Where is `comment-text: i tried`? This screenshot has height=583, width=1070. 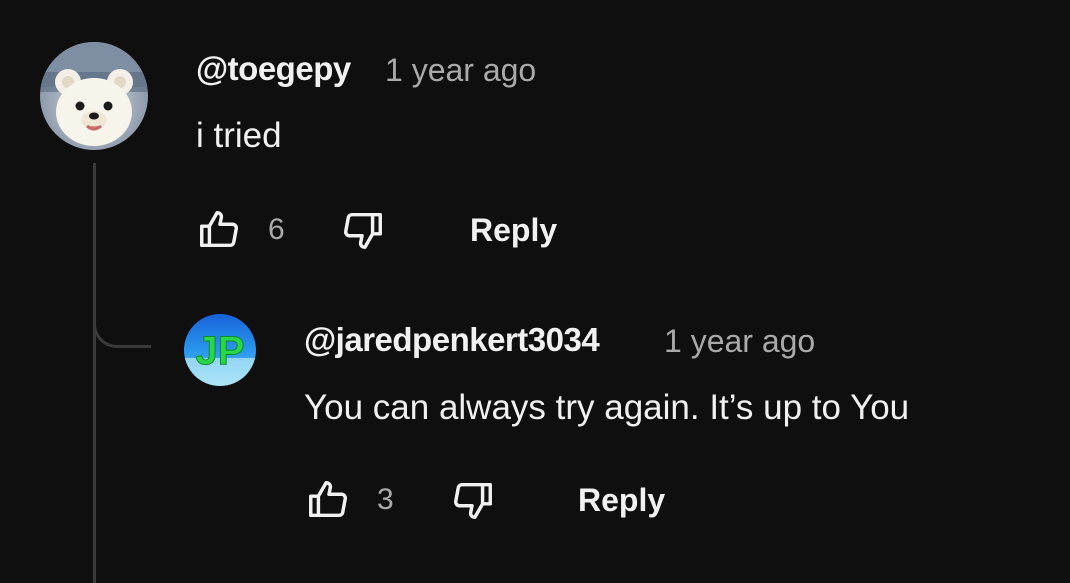
comment-text: i tried is located at coordinates (239, 135).